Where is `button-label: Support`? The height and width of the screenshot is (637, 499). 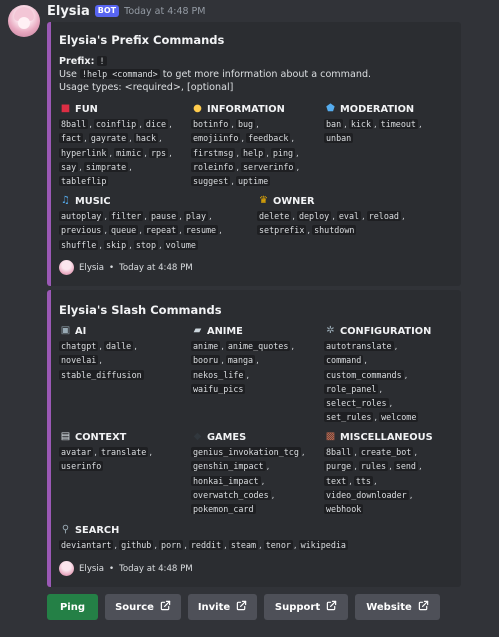 button-label: Support is located at coordinates (297, 607).